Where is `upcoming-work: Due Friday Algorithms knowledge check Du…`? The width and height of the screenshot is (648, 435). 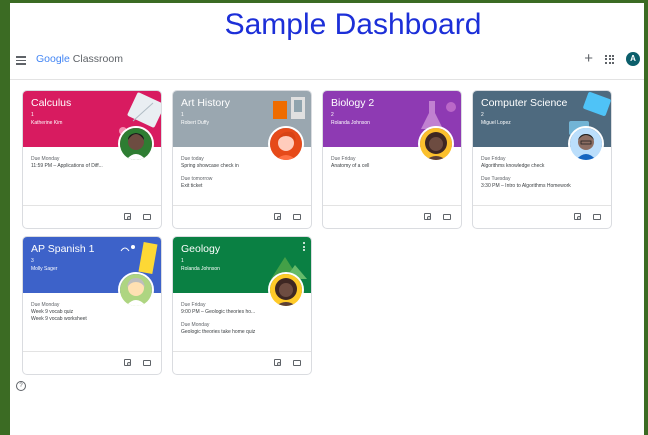
upcoming-work: Due Friday Algorithms knowledge check Du… is located at coordinates (535, 173).